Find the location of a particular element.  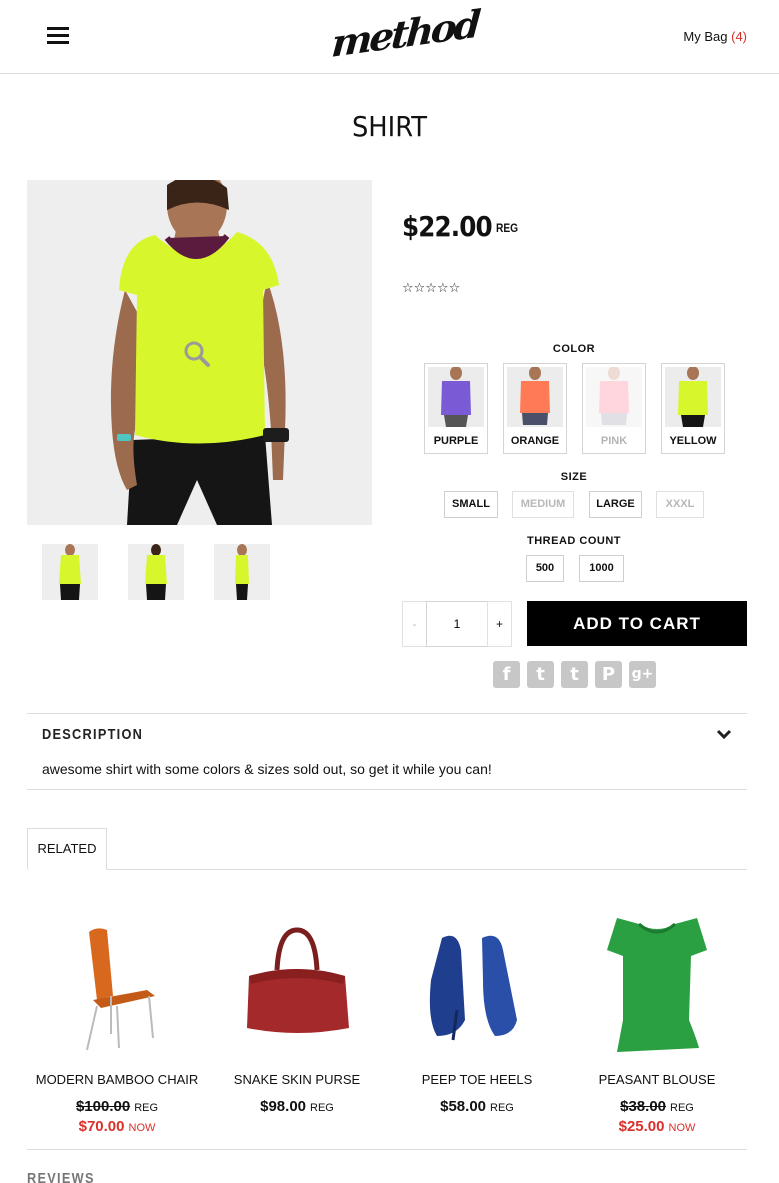

reviews-title: REVIEWS is located at coordinates (61, 1176).